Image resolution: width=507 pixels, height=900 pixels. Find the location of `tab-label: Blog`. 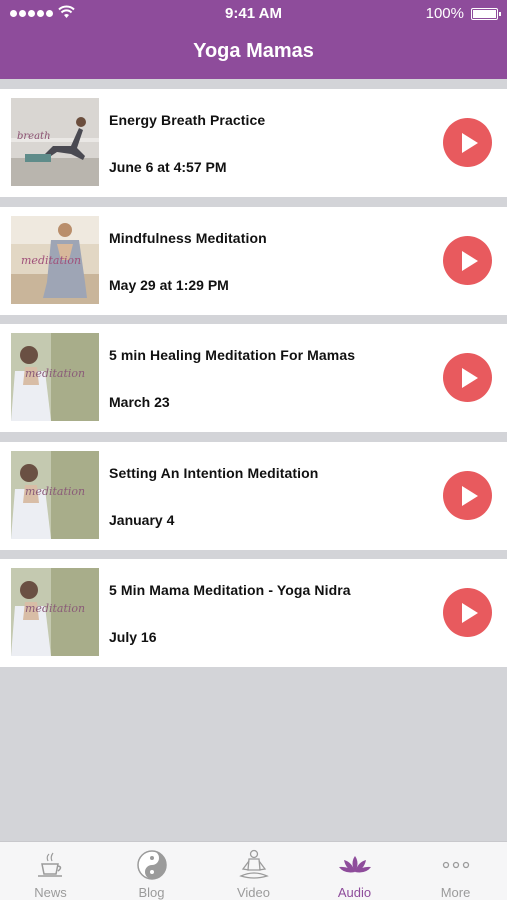

tab-label: Blog is located at coordinates (151, 892).